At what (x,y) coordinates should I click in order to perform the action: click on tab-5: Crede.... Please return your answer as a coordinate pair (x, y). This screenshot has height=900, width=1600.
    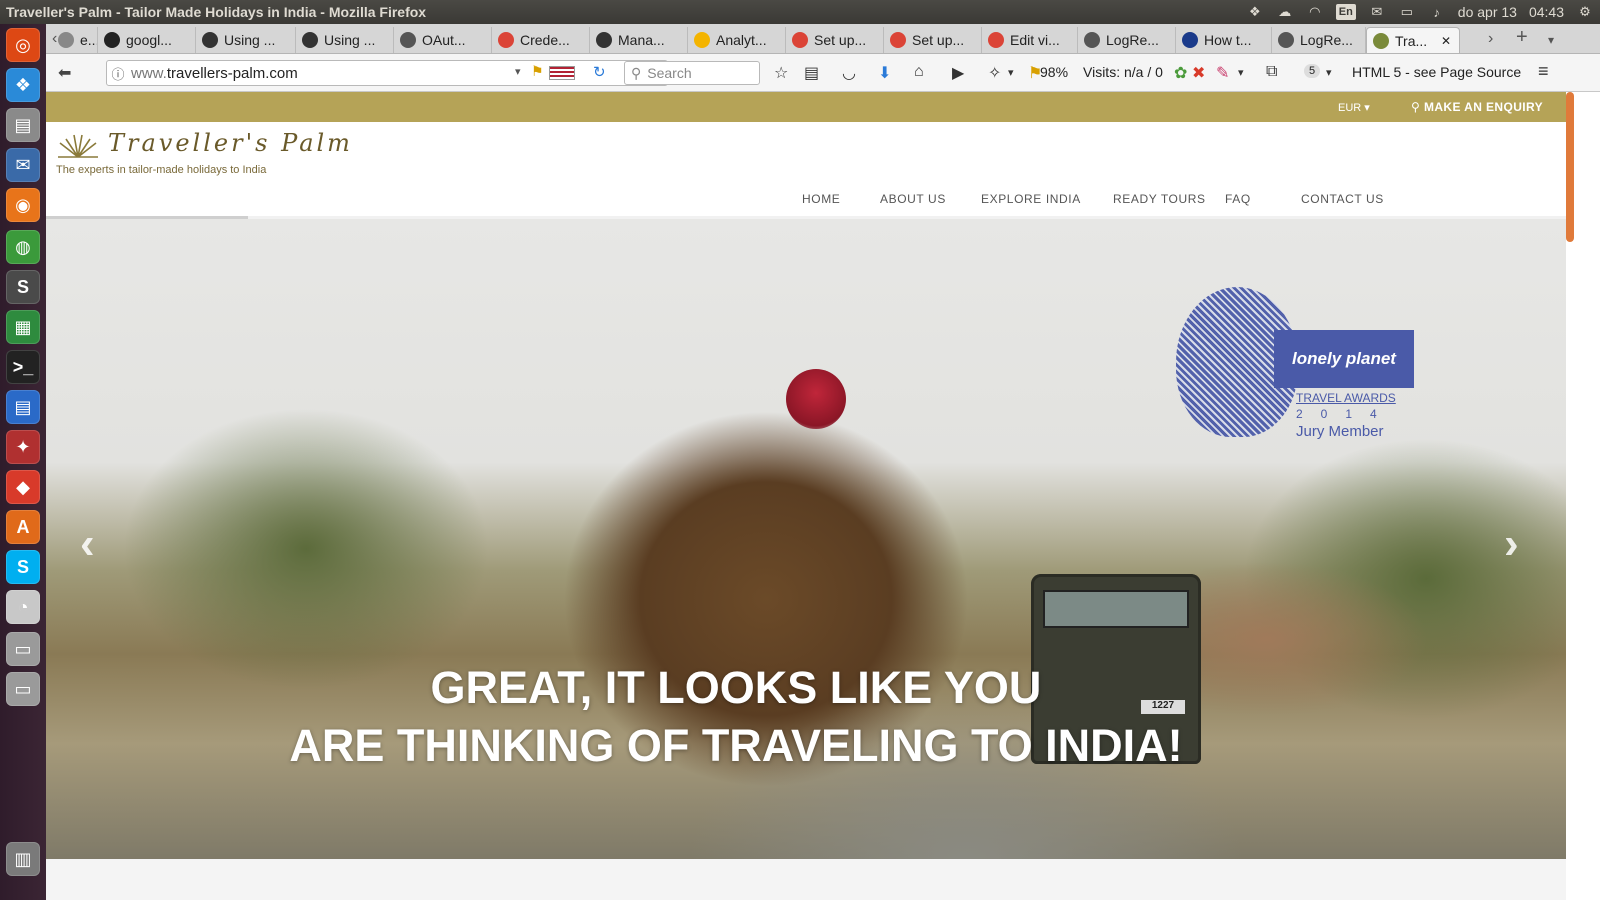
    Looking at the image, I should click on (541, 40).